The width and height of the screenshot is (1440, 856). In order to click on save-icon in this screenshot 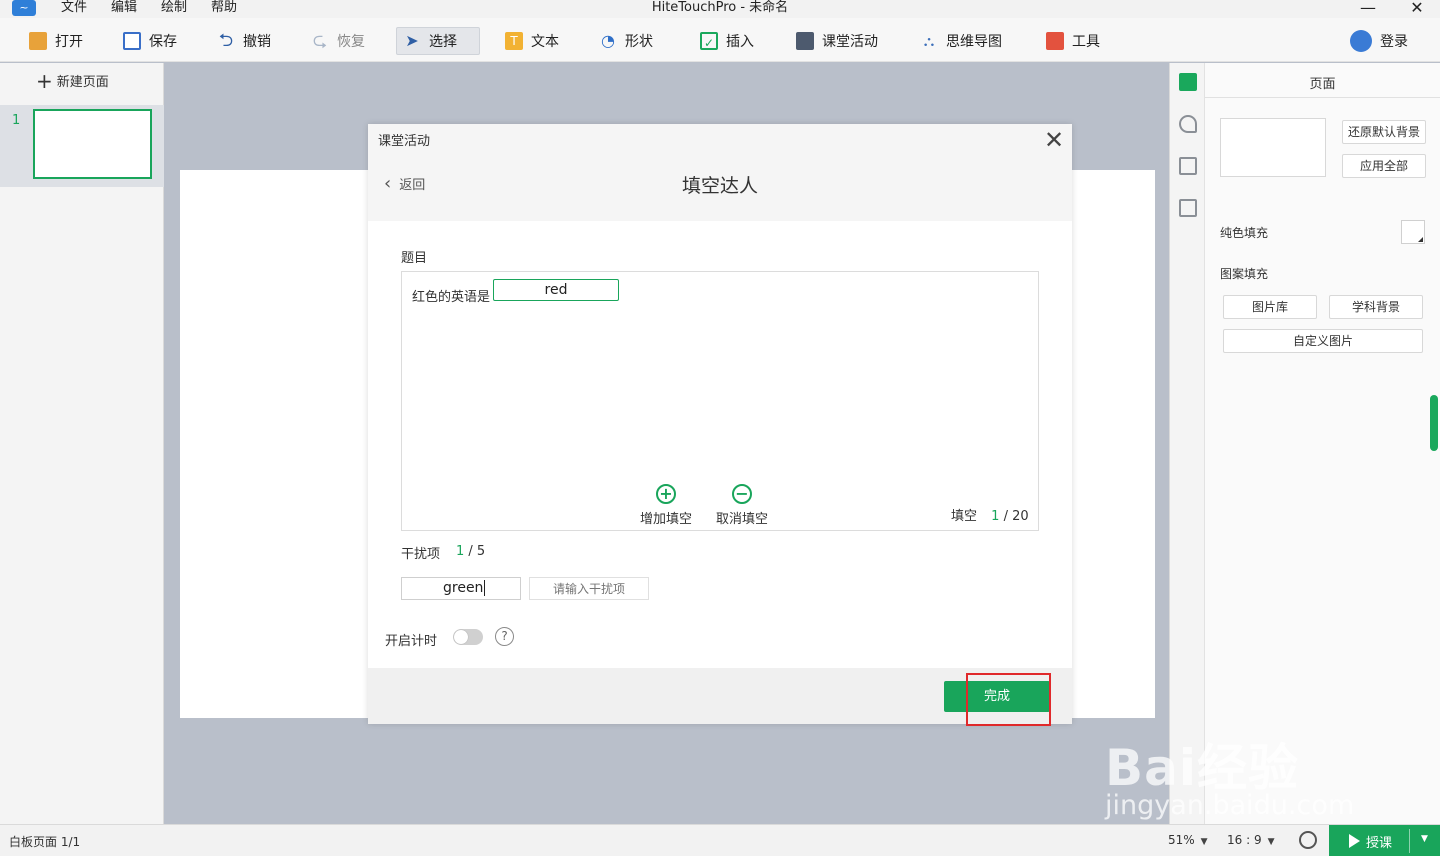, I will do `click(132, 41)`.